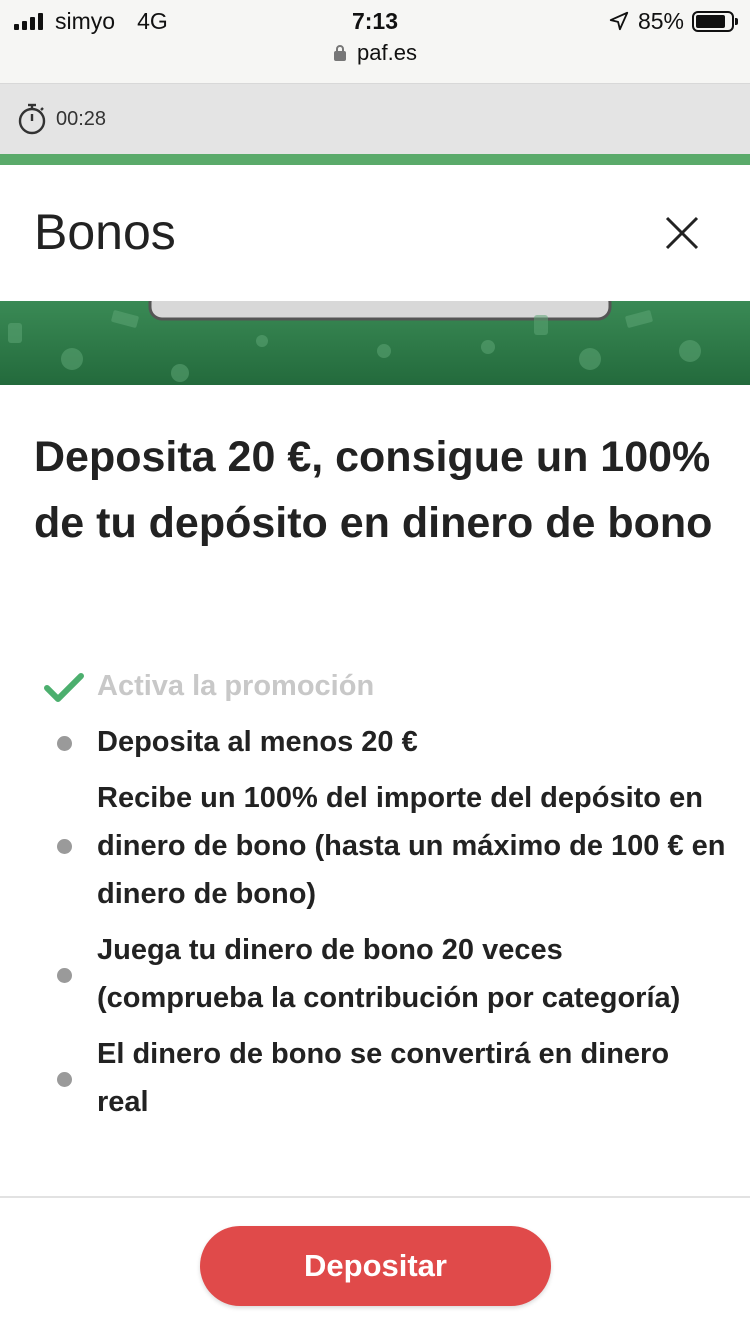 The width and height of the screenshot is (750, 1334). I want to click on battery-percent: 85%, so click(660, 20).